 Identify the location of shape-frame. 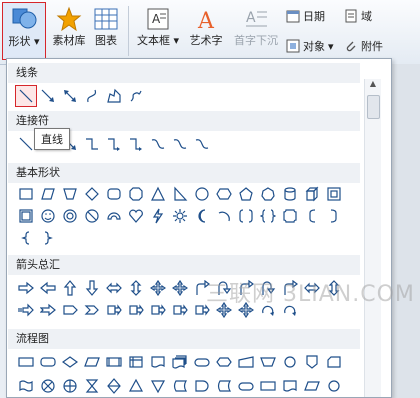
(334, 194).